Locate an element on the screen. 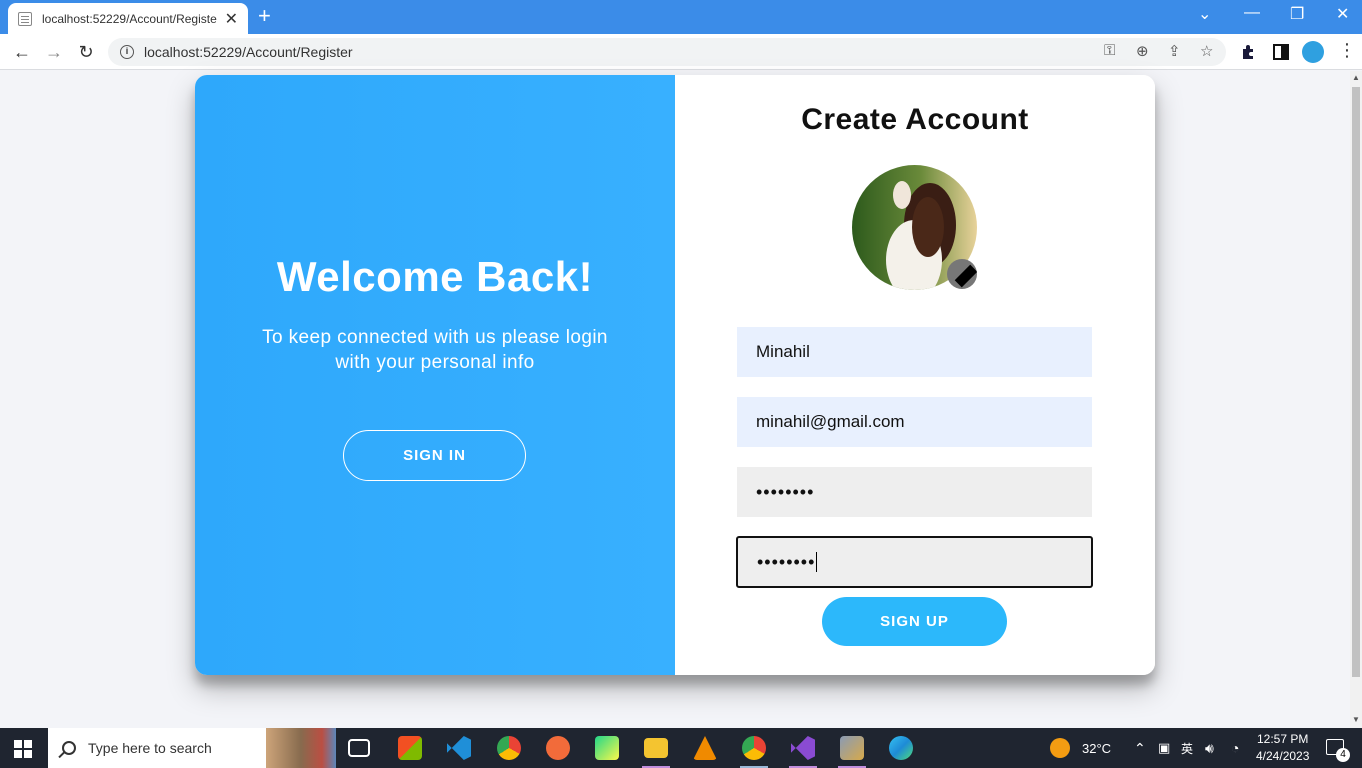 The height and width of the screenshot is (768, 1362). side-panel-icon is located at coordinates (1281, 52).